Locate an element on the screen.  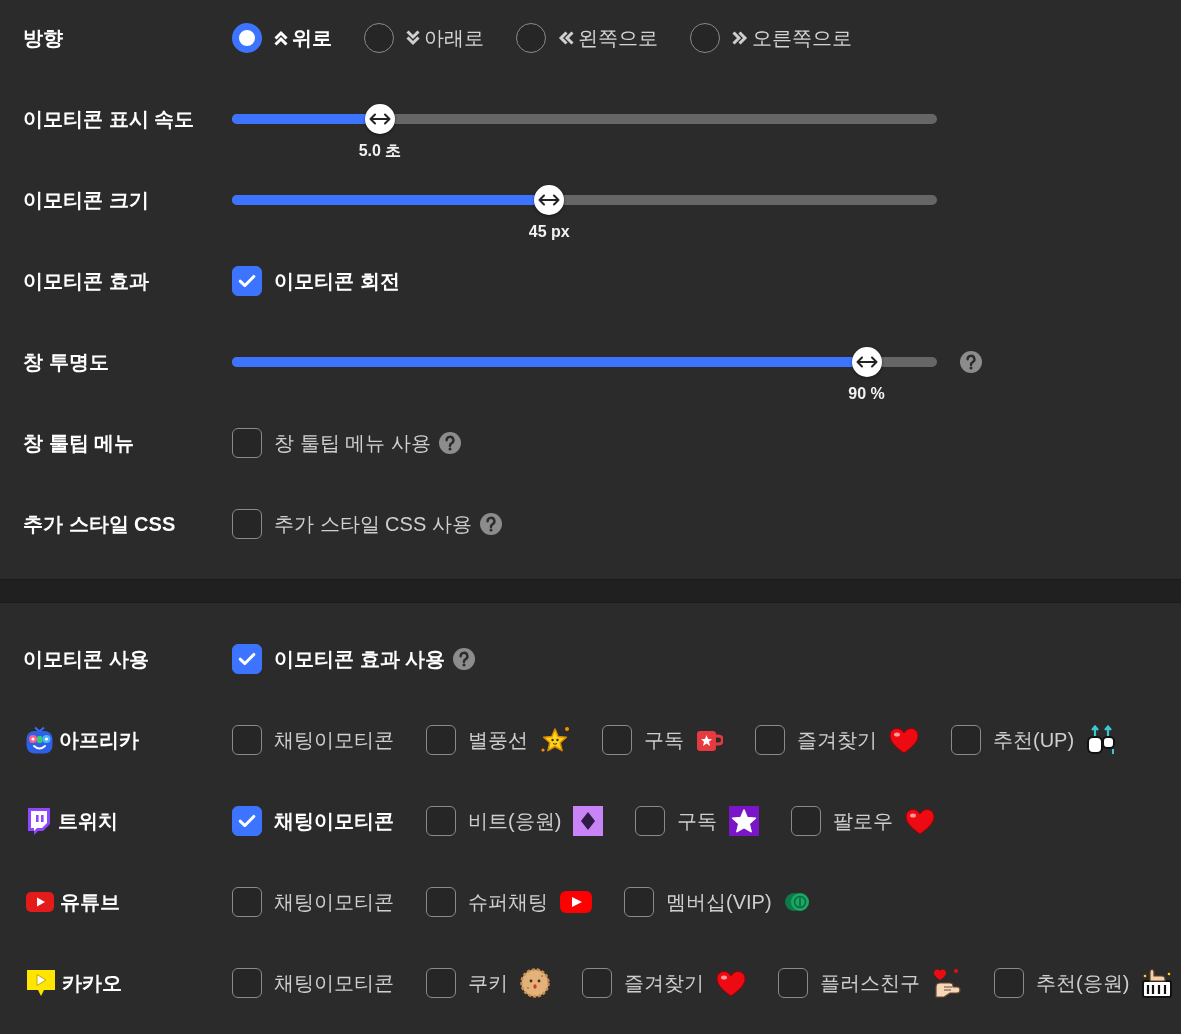
checkbox-label: 추천(UP) is located at coordinates (1034, 740).